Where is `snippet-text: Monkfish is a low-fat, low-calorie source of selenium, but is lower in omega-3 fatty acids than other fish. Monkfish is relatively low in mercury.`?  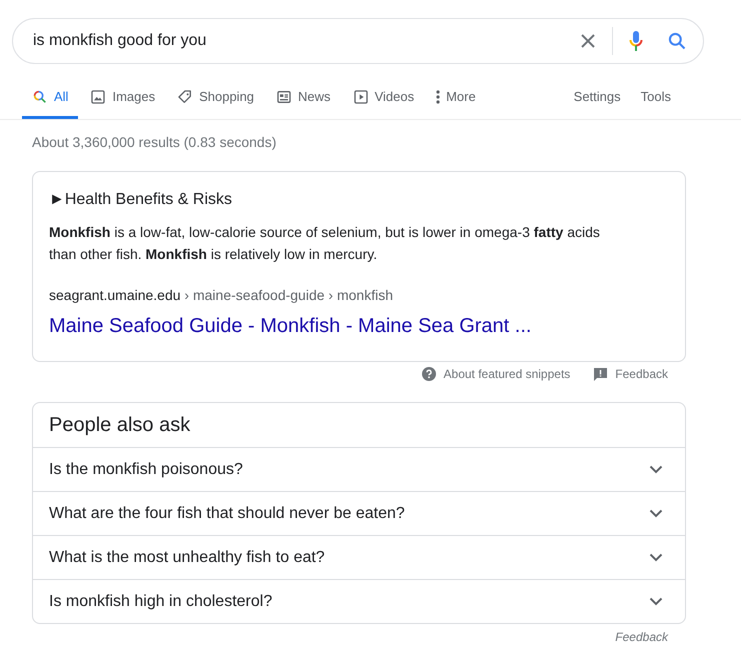
snippet-text: Monkfish is a low-fat, low-calorie source of selenium, but is lower in omega-3 fatty acids than other fish. Monkfish is relatively low in mercury. is located at coordinates (325, 243).